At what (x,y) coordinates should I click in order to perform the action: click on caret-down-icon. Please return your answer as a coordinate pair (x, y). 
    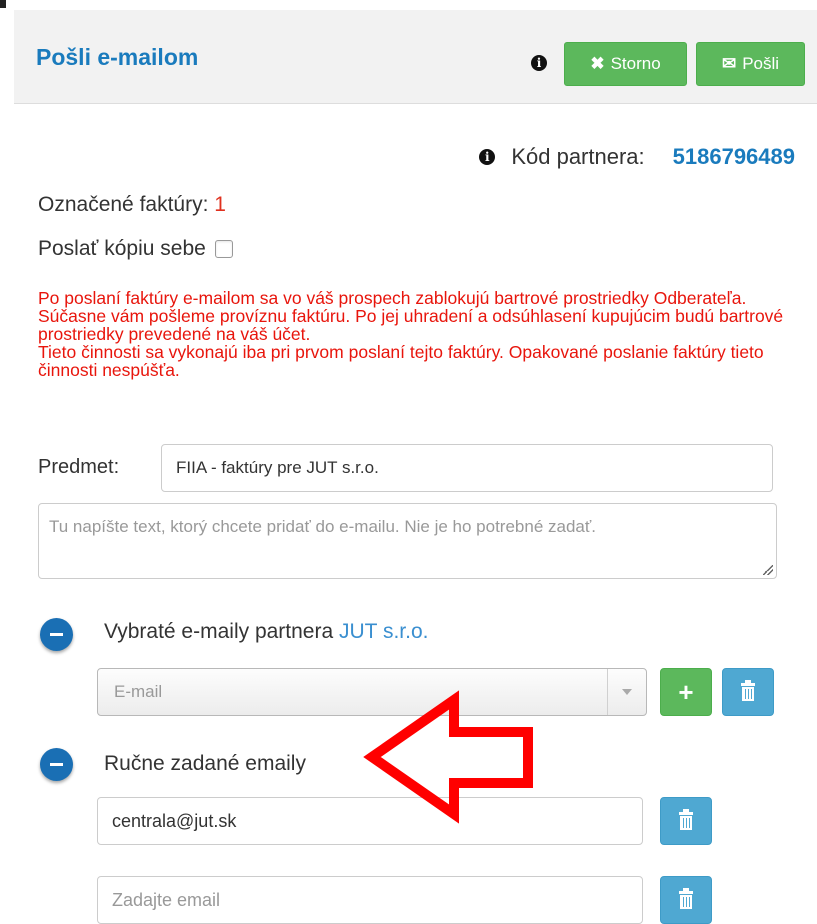
    Looking at the image, I should click on (627, 692).